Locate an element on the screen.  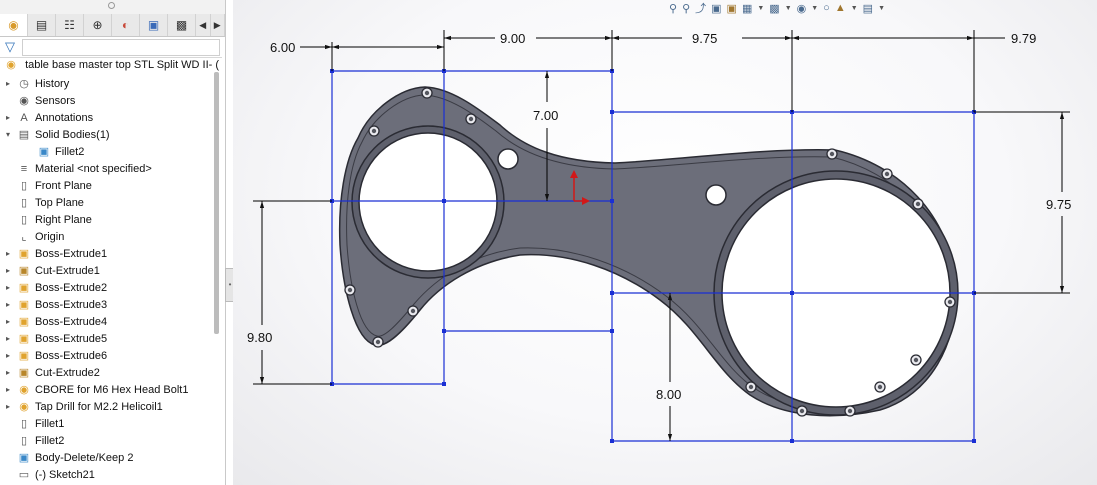
tree-item: ▯ Top Plane is located at coordinates (107, 202).